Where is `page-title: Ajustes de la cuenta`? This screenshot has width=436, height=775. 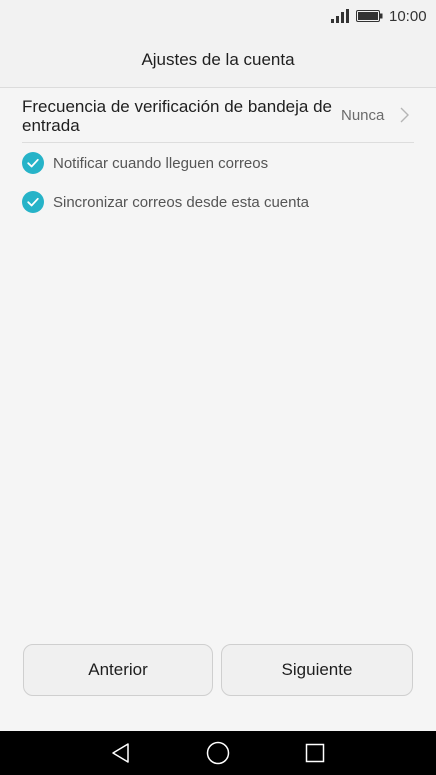
page-title: Ajustes de la cuenta is located at coordinates (218, 59).